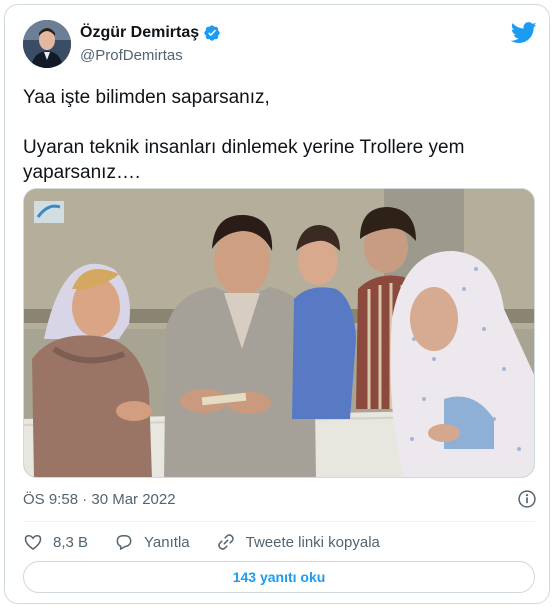 This screenshot has height=608, width=554. I want to click on avatar-image, so click(47, 44).